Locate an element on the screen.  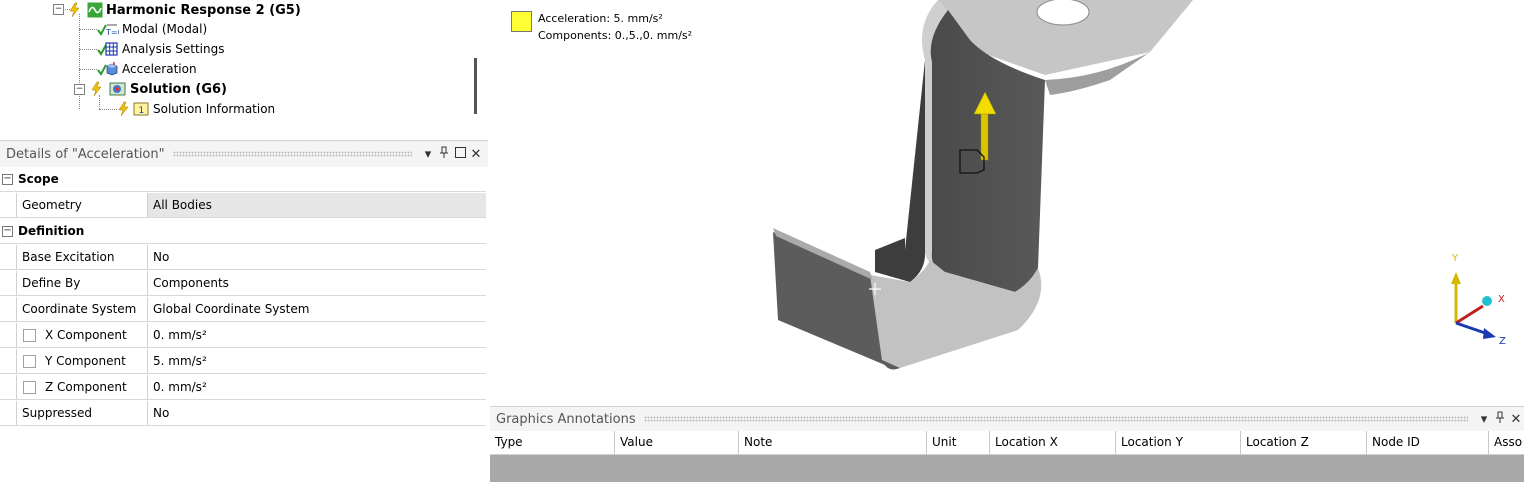
analysis-settings-grid-icon is located at coordinates (108, 49).